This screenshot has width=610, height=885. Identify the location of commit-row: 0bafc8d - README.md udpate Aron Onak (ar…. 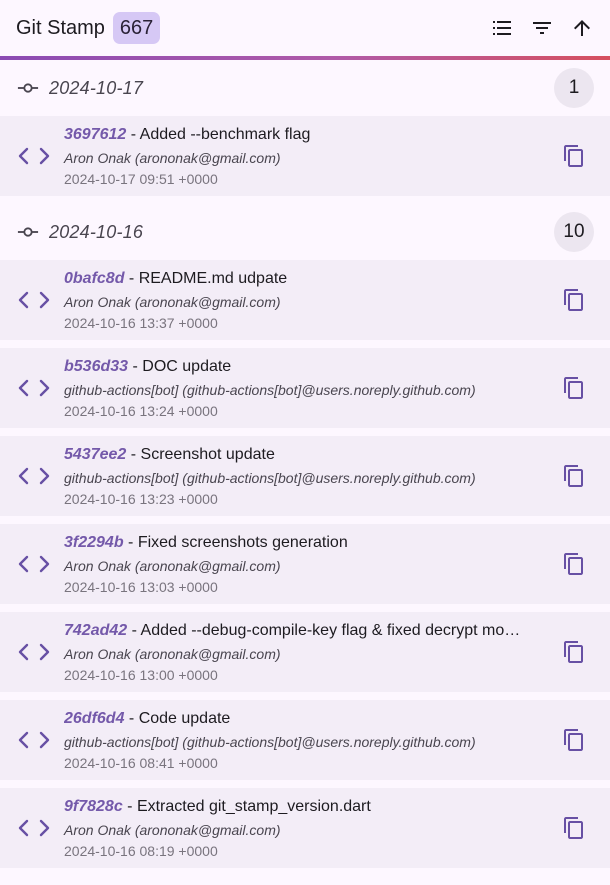
(305, 300).